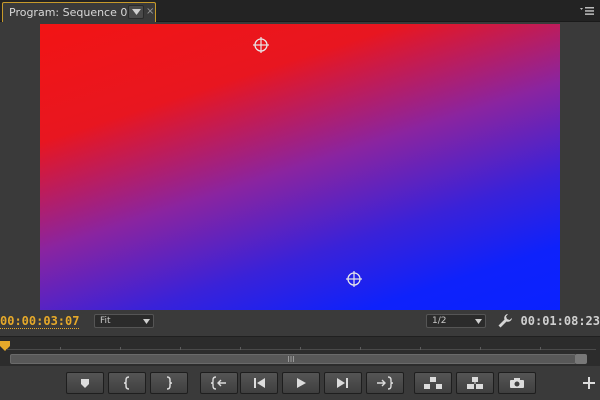  What do you see at coordinates (150, 12) in the screenshot?
I see `close-tab-button: ×` at bounding box center [150, 12].